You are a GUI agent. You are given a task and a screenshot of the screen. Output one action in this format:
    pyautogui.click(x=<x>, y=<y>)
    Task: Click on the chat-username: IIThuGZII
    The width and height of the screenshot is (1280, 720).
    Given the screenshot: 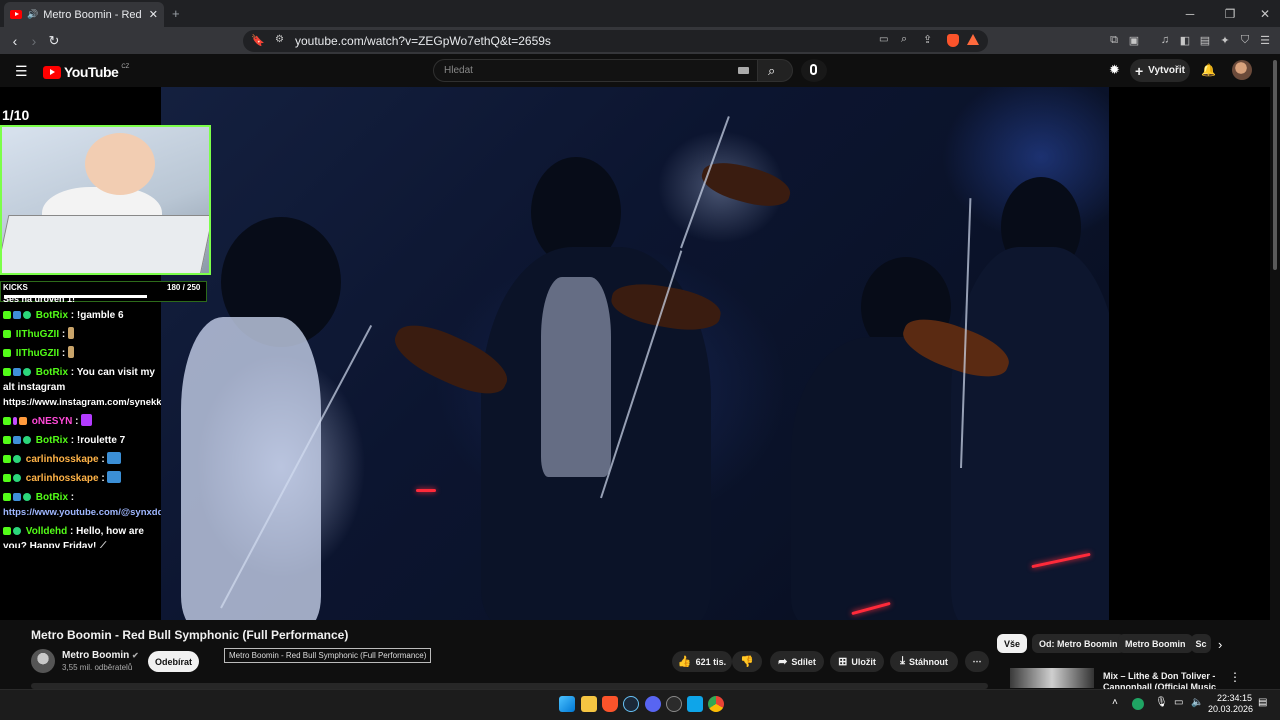 What is the action you would take?
    pyautogui.click(x=37, y=334)
    